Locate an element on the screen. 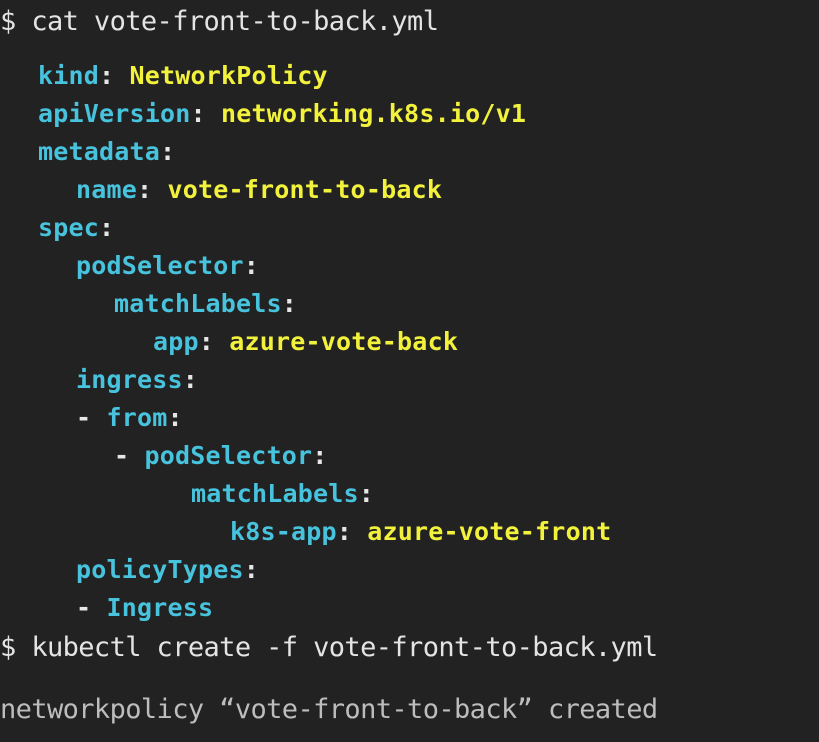 The image size is (819, 742). command-line-cat: $ cat vote-front-to-back.yml is located at coordinates (219, 22).